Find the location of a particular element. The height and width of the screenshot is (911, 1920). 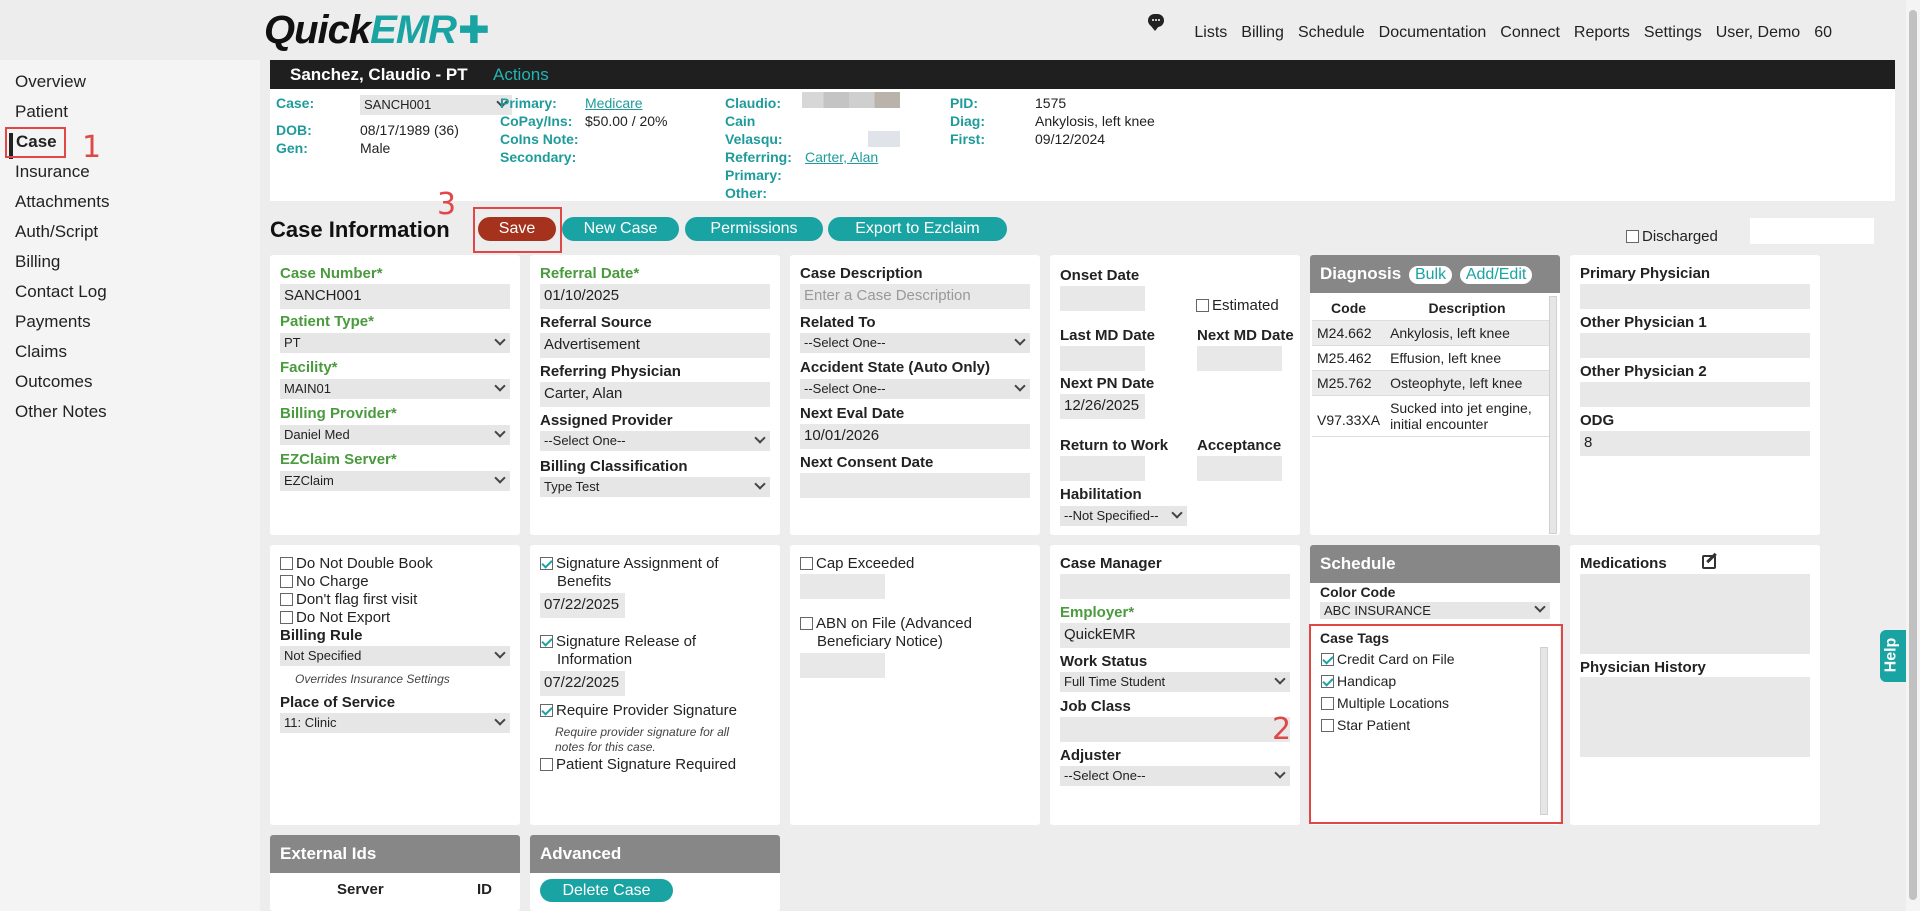

medications-card: Medications Physician History is located at coordinates (1695, 685).